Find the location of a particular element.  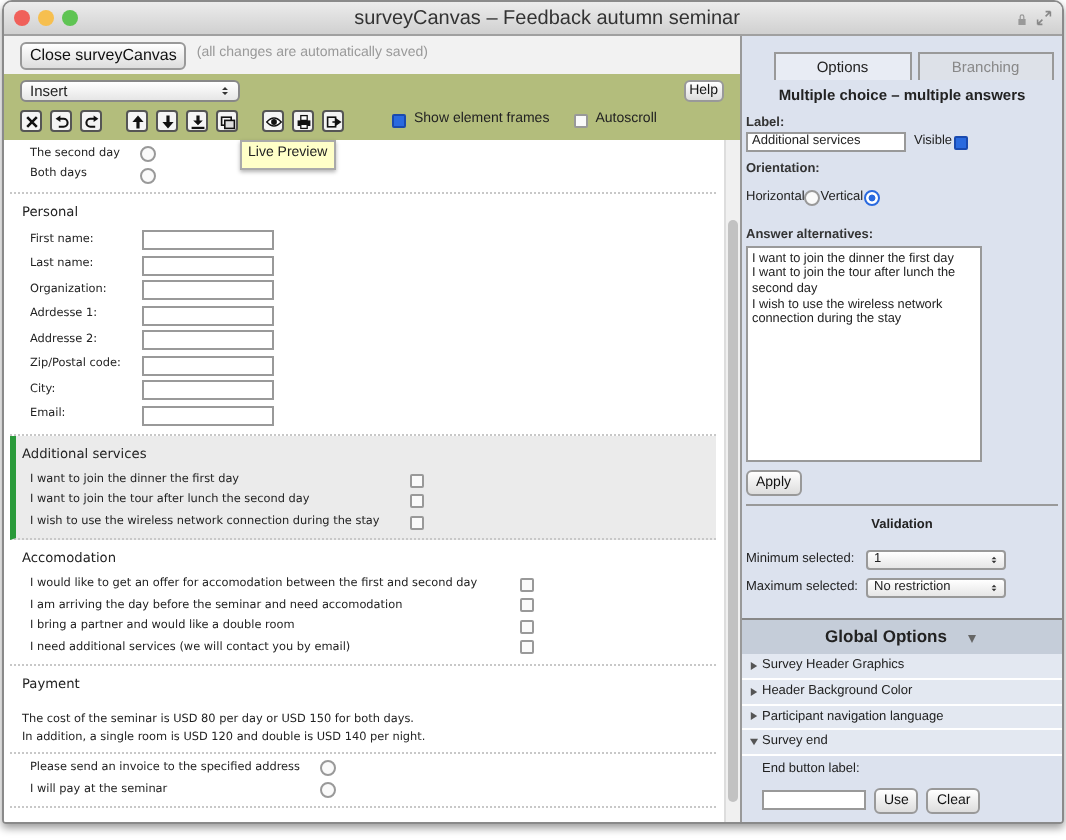

arrow-up-button is located at coordinates (137, 121).